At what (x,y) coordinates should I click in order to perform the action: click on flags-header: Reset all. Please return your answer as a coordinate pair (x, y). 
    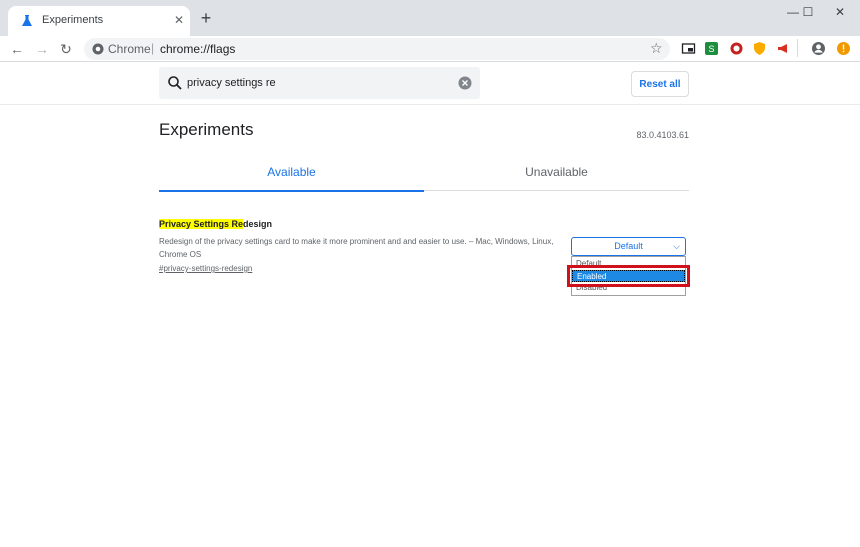
    Looking at the image, I should click on (430, 83).